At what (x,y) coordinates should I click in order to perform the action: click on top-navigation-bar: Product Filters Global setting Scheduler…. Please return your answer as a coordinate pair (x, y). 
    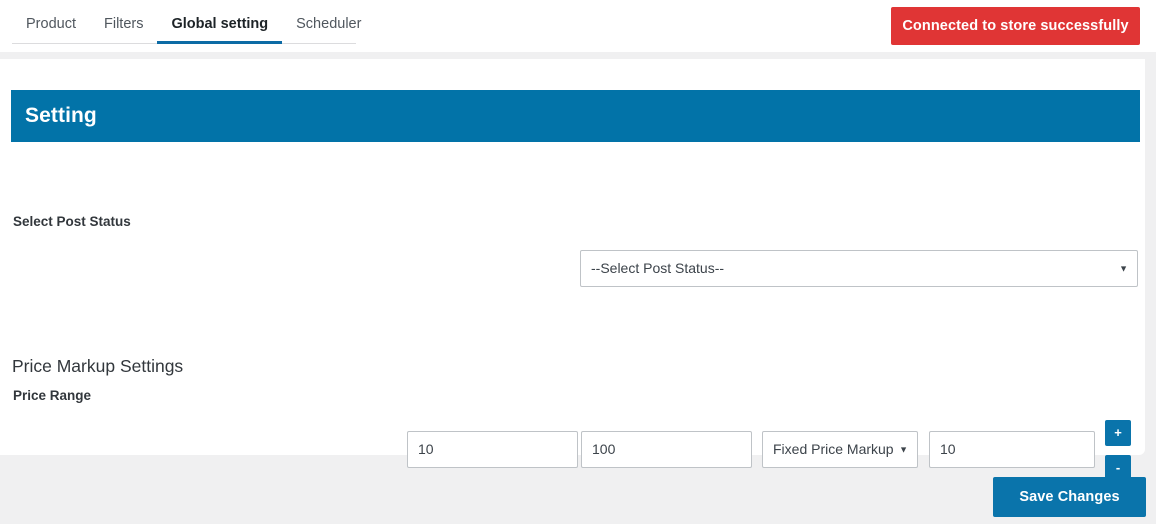
    Looking at the image, I should click on (578, 26).